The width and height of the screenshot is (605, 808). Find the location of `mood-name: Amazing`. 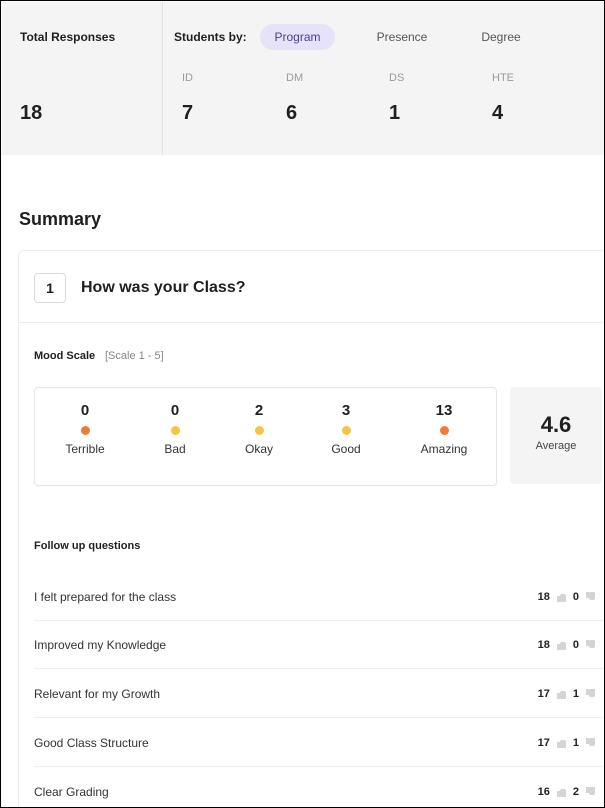

mood-name: Amazing is located at coordinates (444, 449).